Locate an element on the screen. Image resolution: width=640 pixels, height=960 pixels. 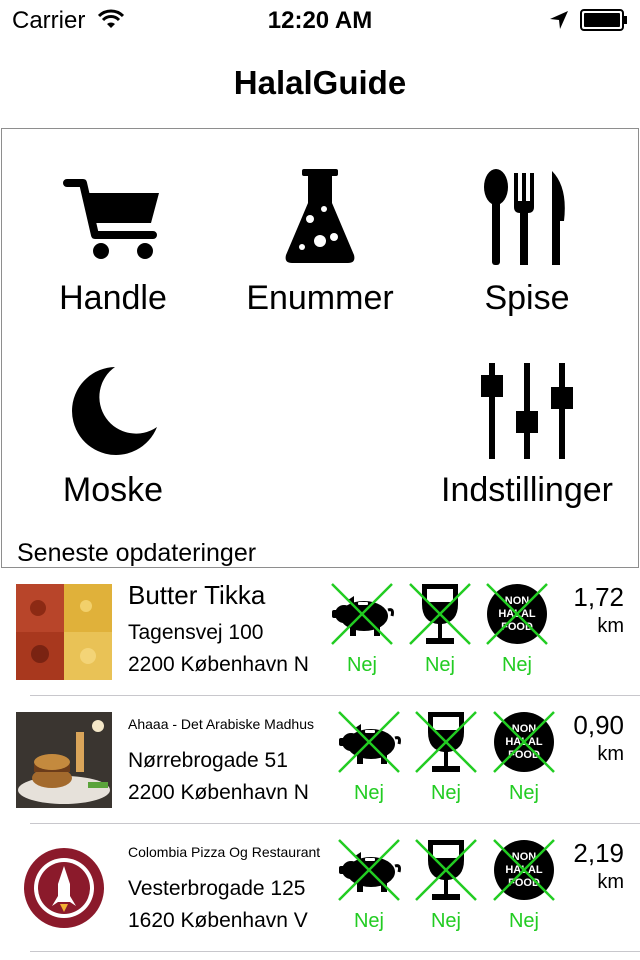
shopping-cart-icon is located at coordinates (111, 219).